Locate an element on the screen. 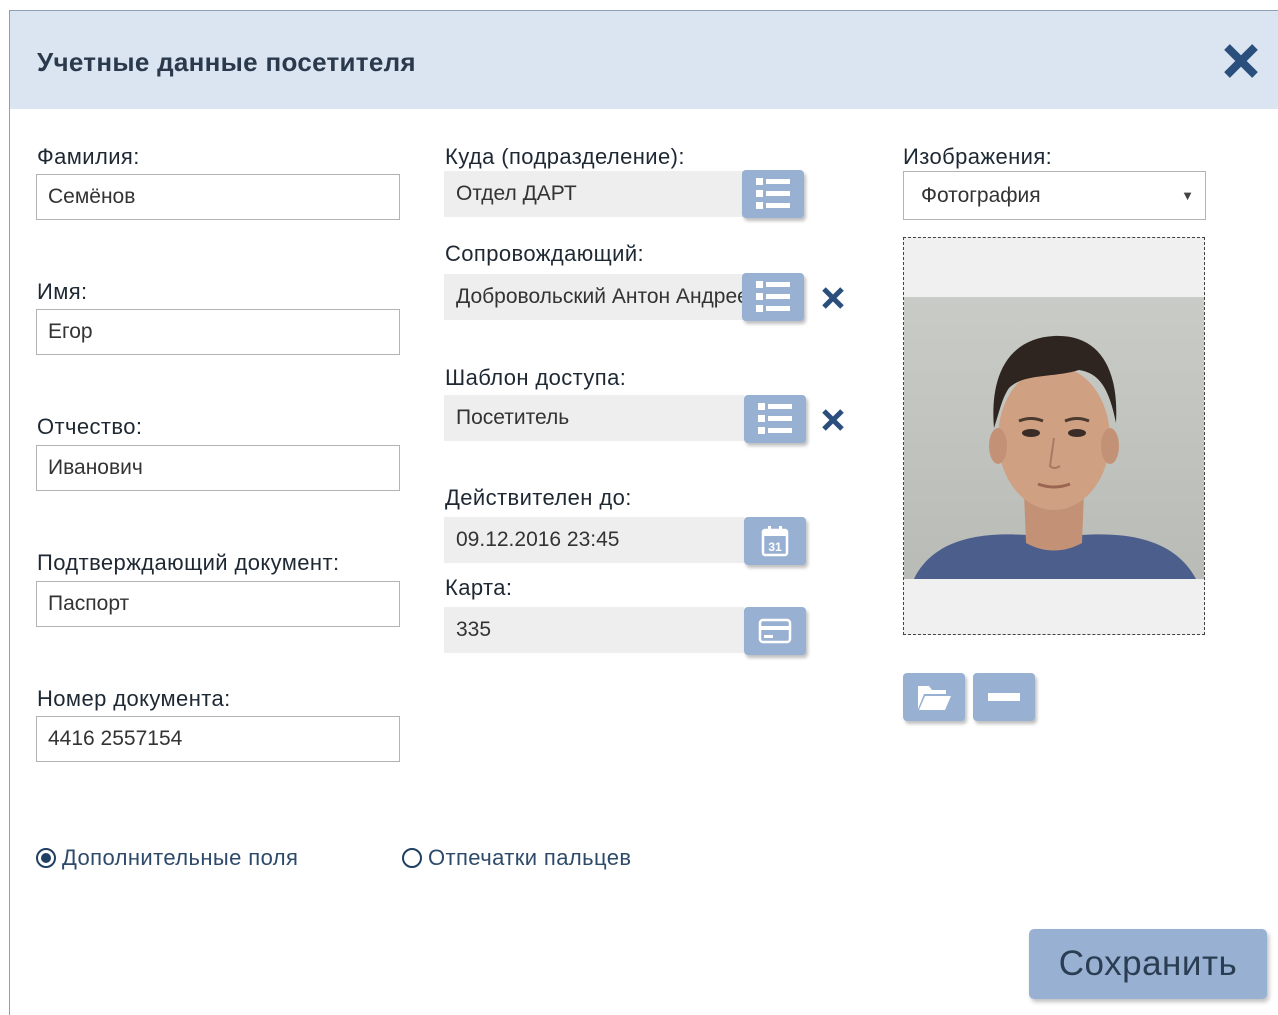  remove-photo-button is located at coordinates (1004, 697).